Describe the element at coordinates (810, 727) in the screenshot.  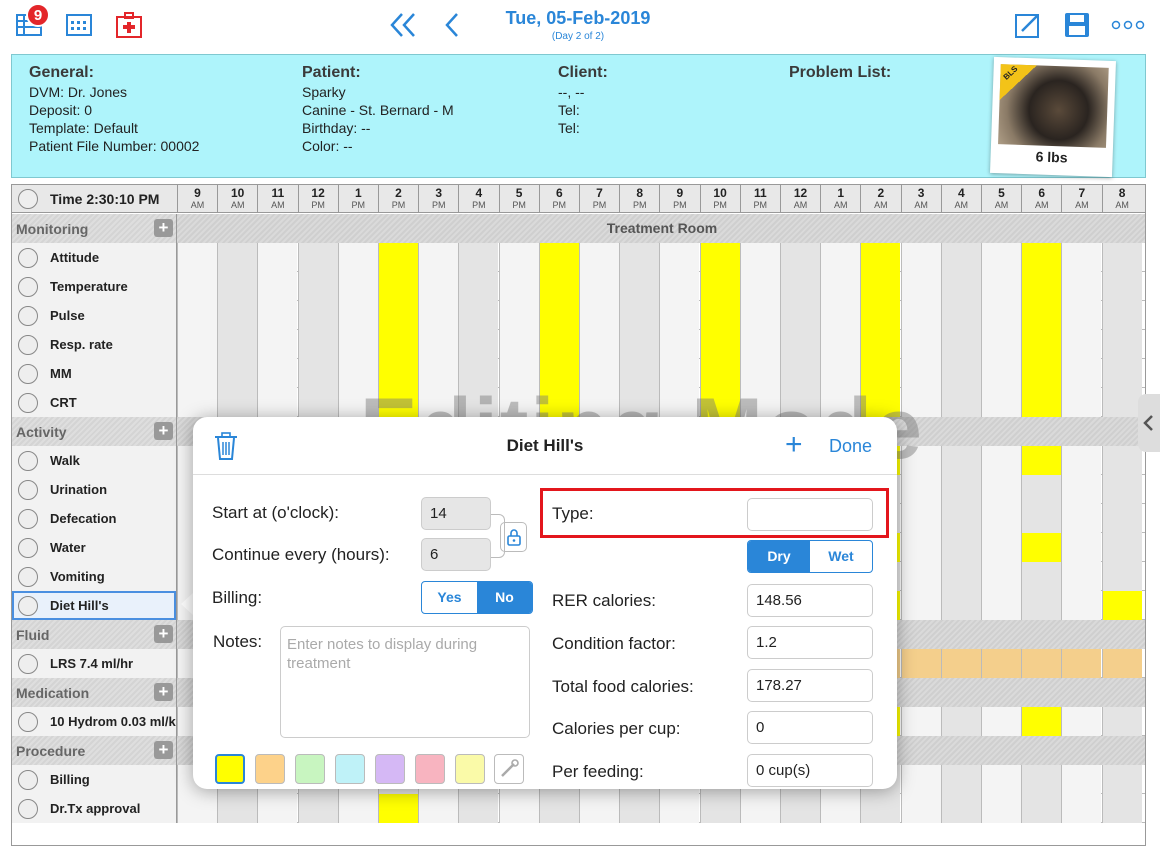
I see `calories-per-cup-field: 0` at that location.